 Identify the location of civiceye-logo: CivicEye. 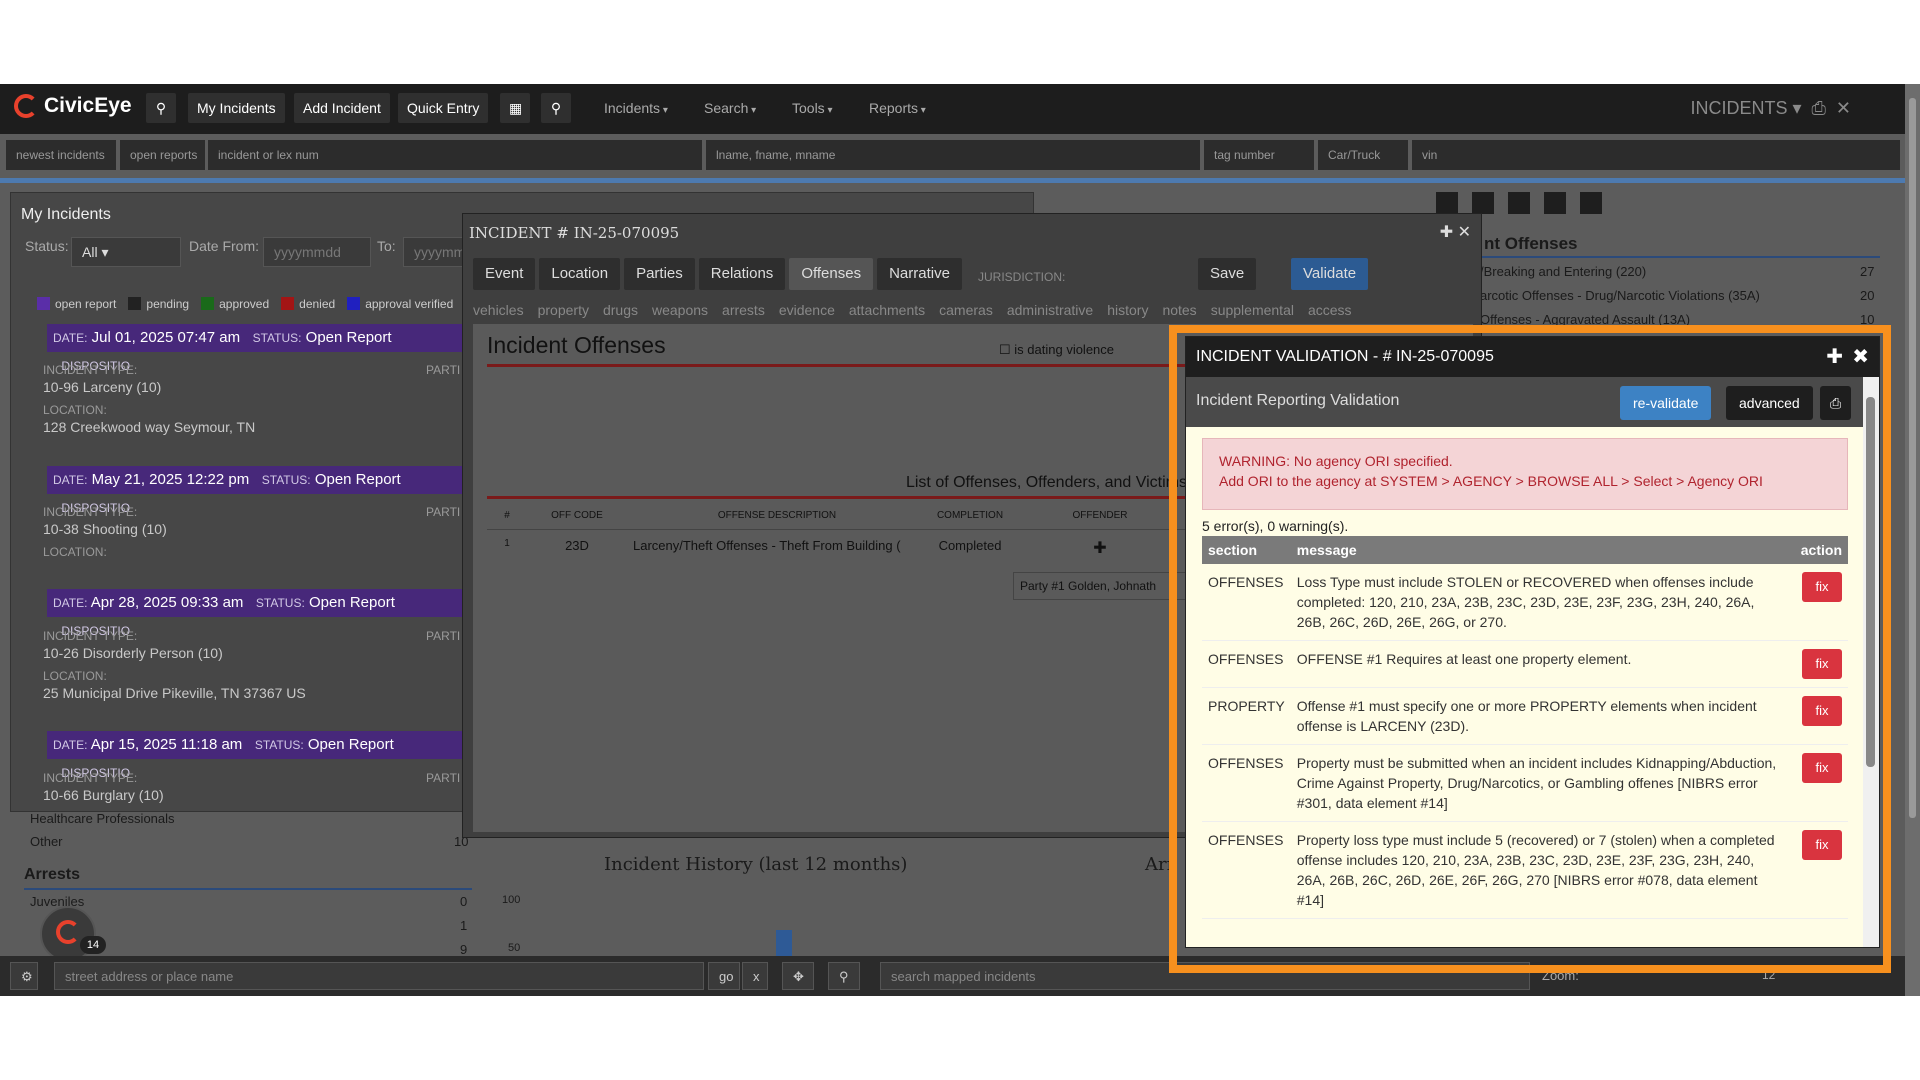
(73, 106).